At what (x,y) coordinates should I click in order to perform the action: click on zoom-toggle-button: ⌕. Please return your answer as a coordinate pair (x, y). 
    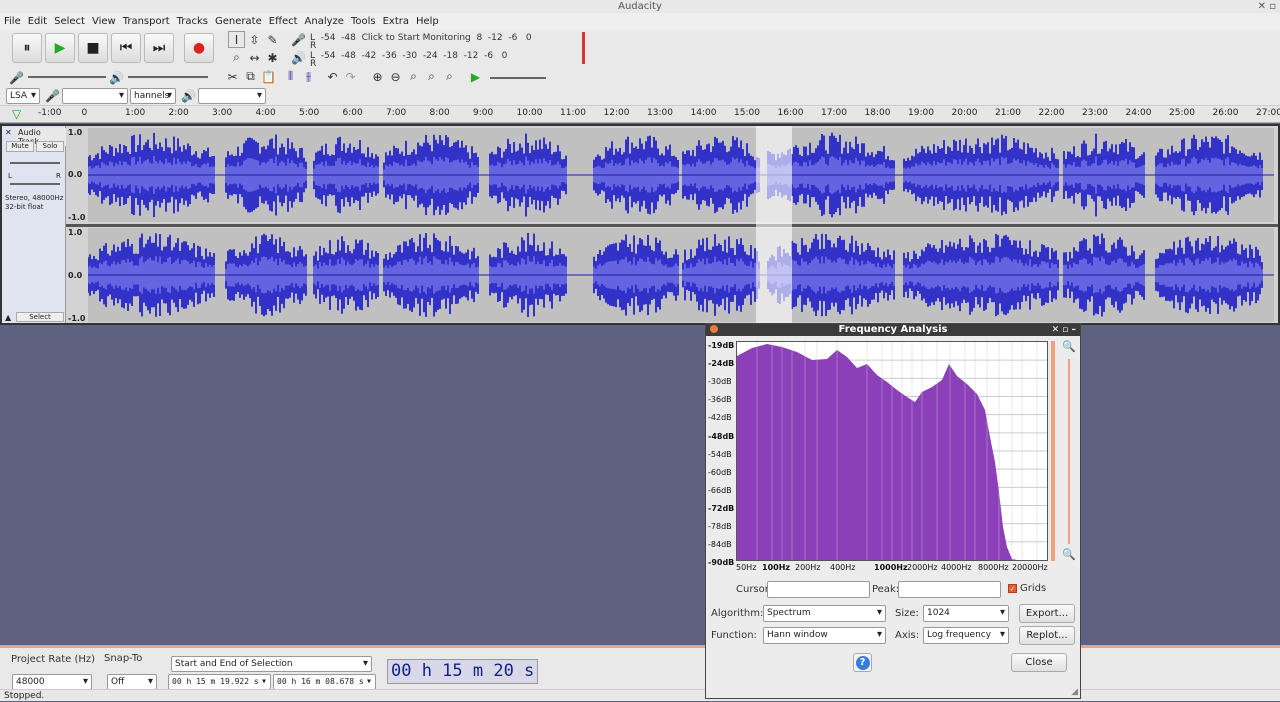
    Looking at the image, I should click on (449, 76).